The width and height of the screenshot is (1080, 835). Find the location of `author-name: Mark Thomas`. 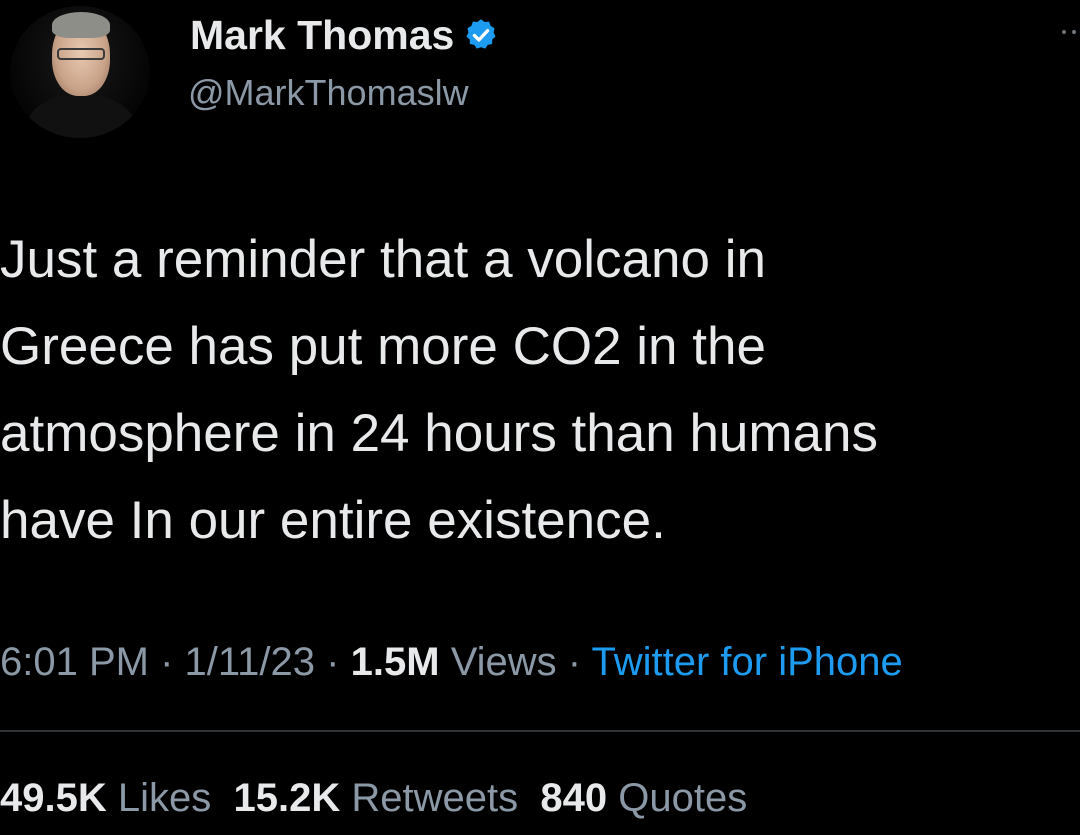

author-name: Mark Thomas is located at coordinates (322, 35).